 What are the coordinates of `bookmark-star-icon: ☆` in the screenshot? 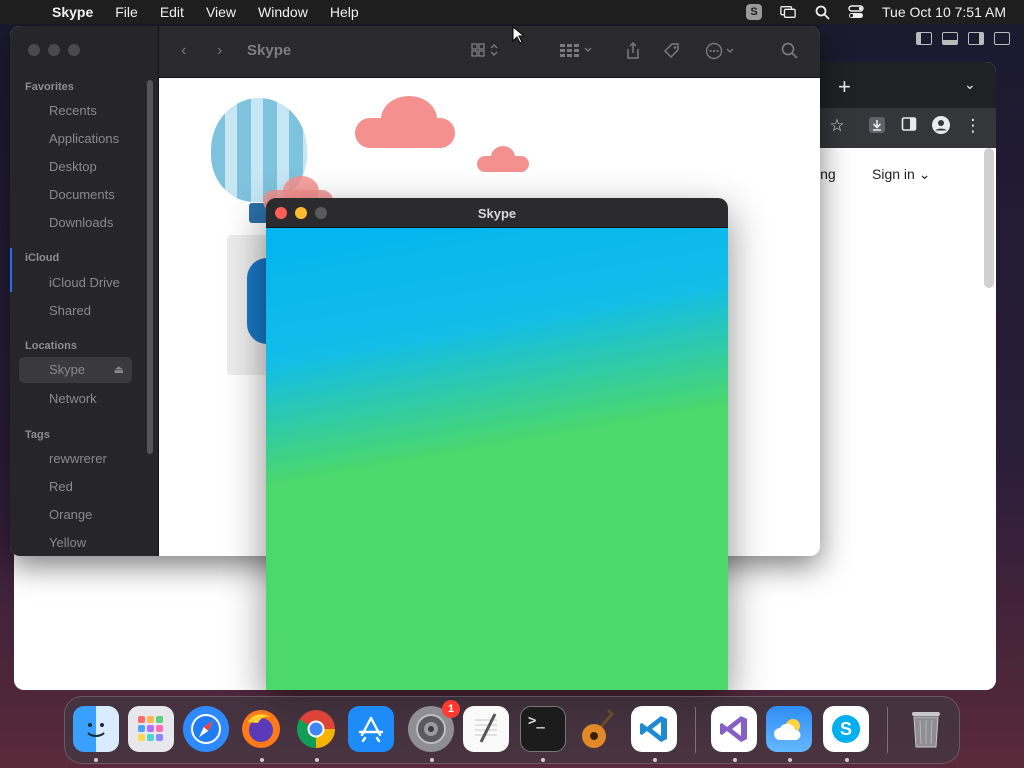 It's located at (837, 126).